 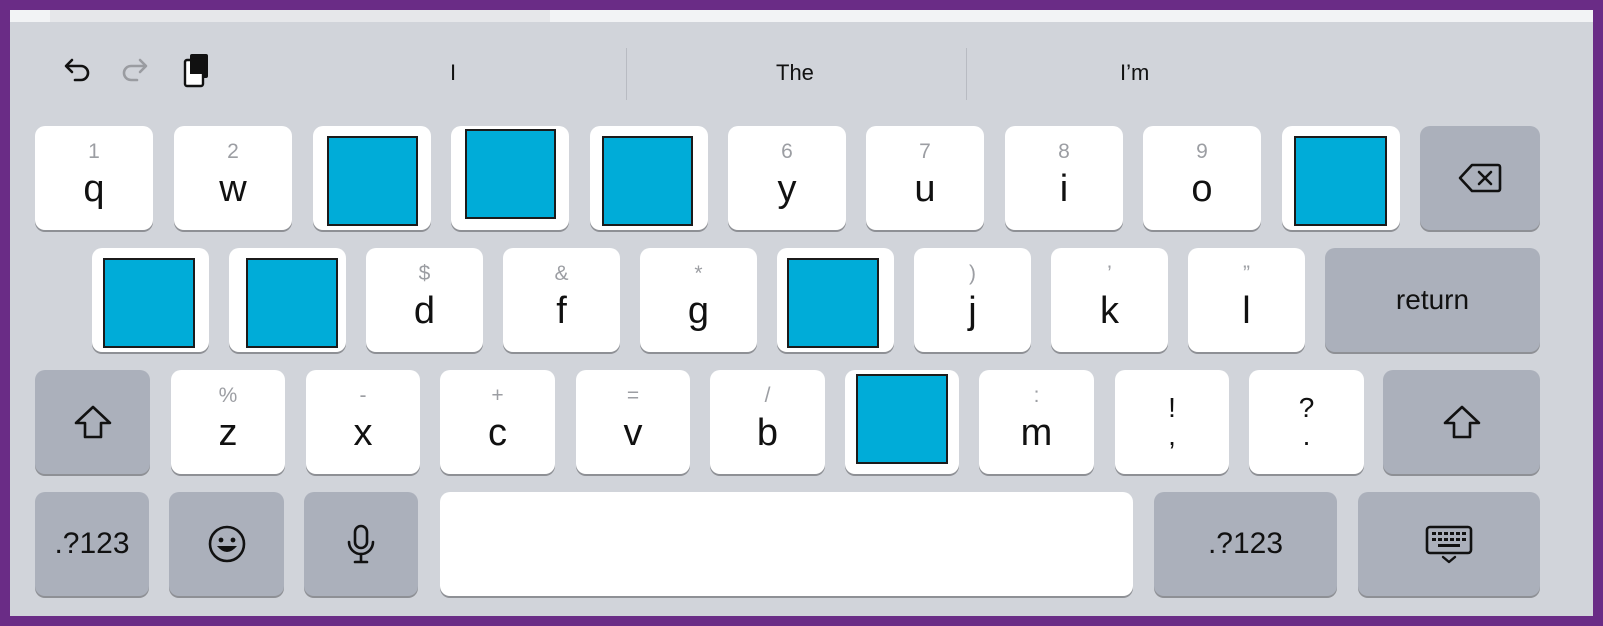 I want to click on key-q: 1 q, so click(x=94, y=178).